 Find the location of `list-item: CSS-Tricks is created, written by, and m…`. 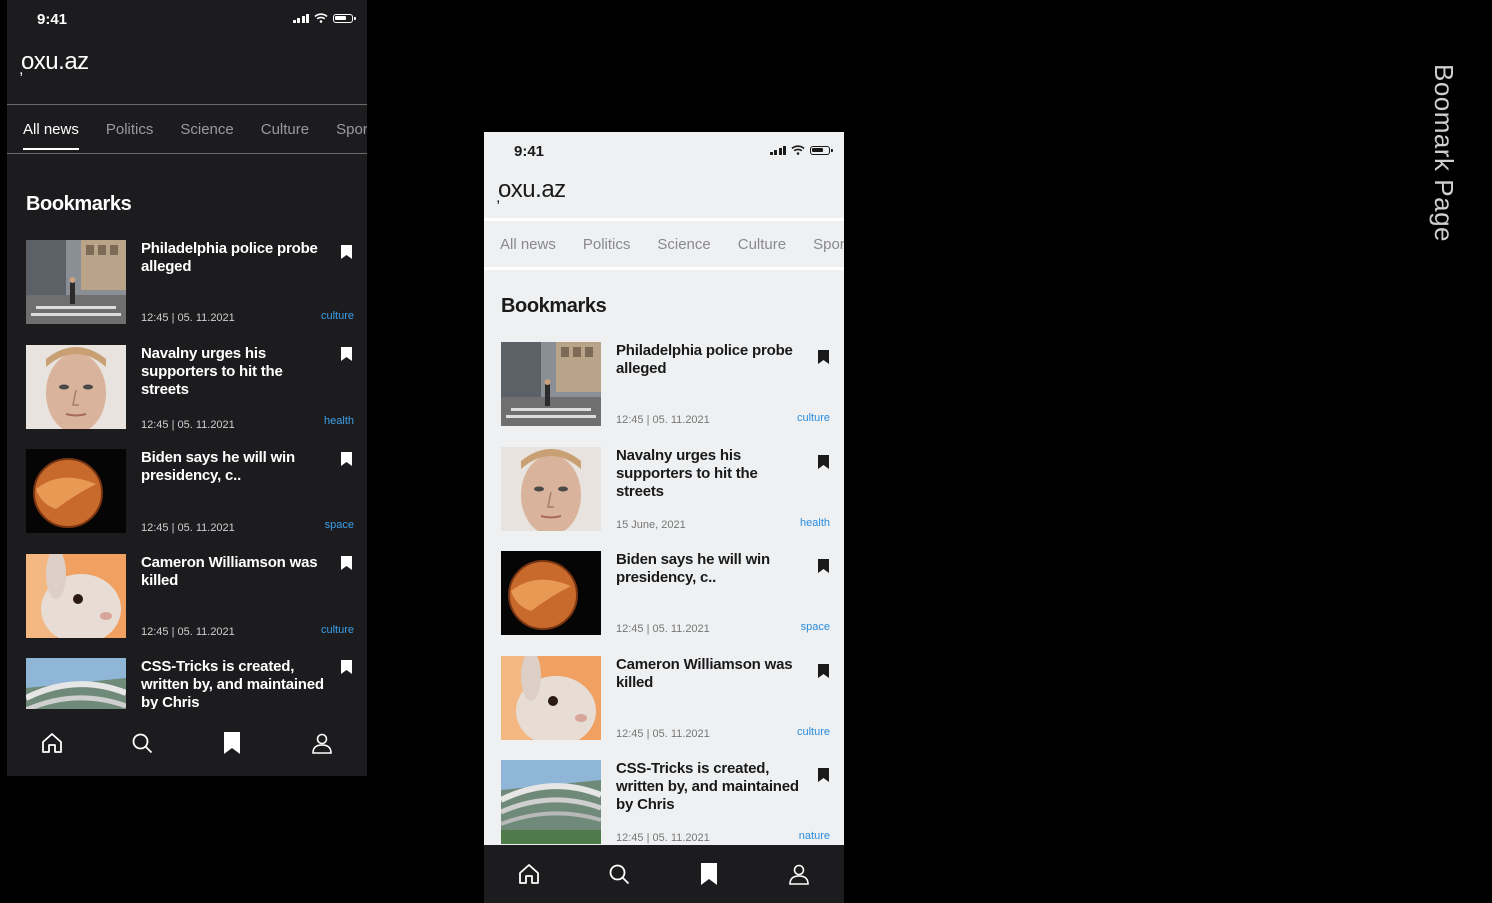

list-item: CSS-Tricks is created, written by, and m… is located at coordinates (664, 805).